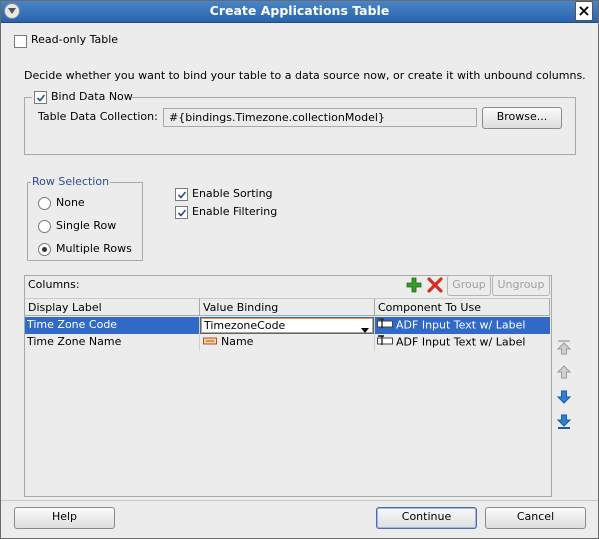 This screenshot has width=599, height=539. What do you see at coordinates (44, 226) in the screenshot?
I see `radio-single-row` at bounding box center [44, 226].